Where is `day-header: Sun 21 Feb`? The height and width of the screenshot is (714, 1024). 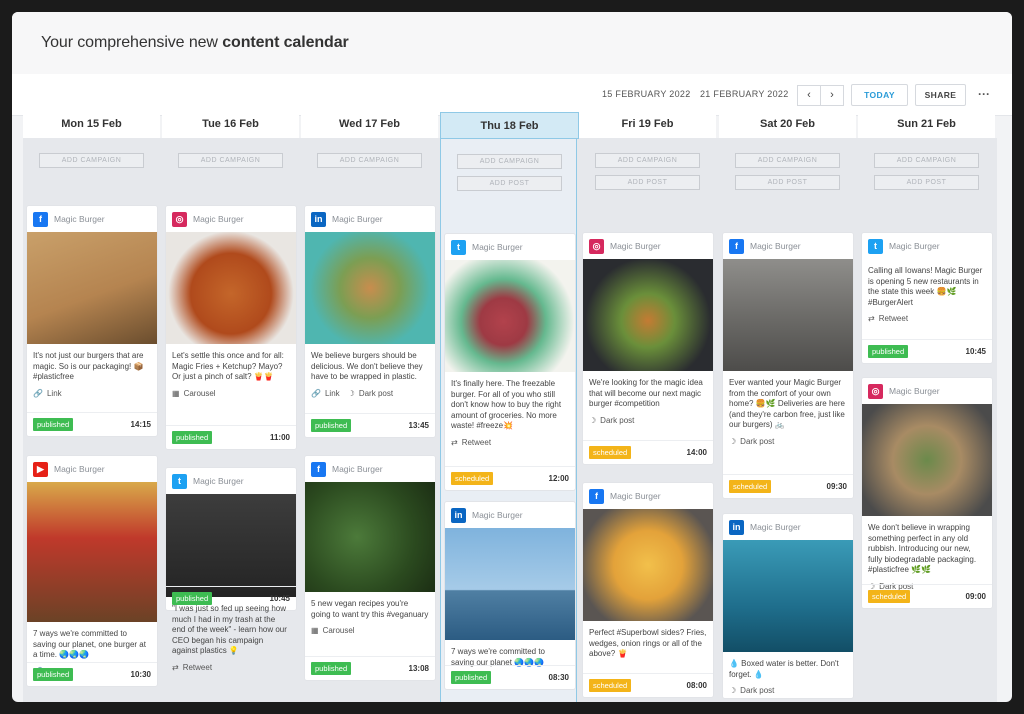 day-header: Sun 21 Feb is located at coordinates (926, 124).